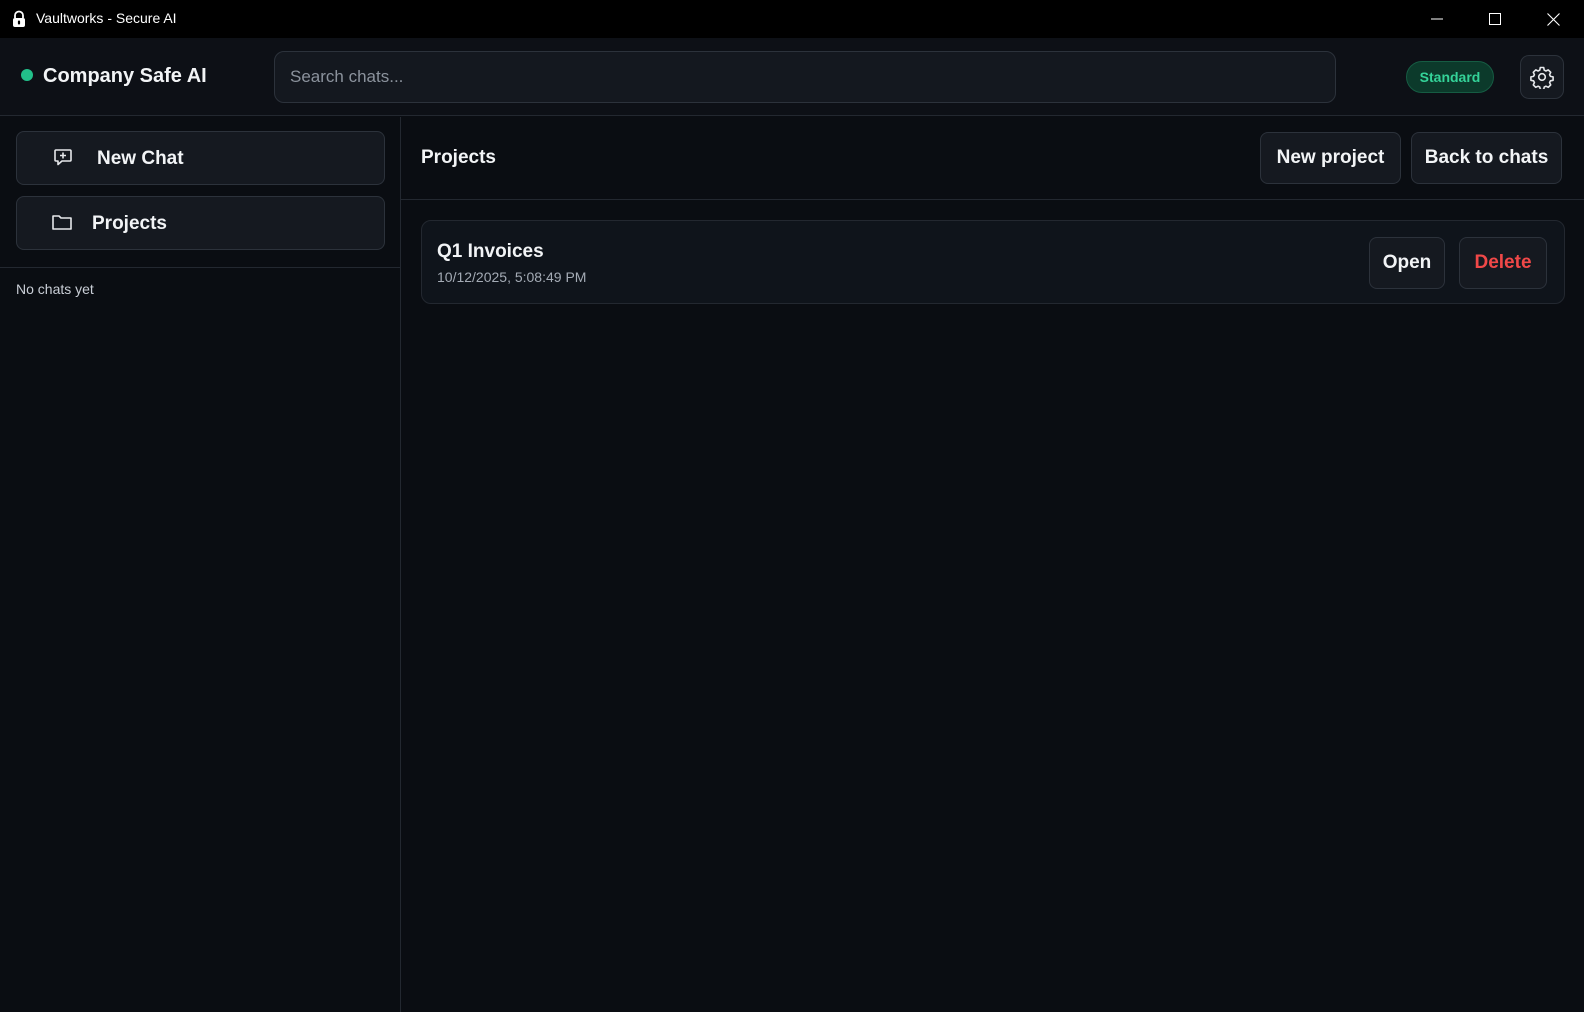  Describe the element at coordinates (512, 277) in the screenshot. I see `project-date: 10/12/2025, 5:08:49 PM` at that location.